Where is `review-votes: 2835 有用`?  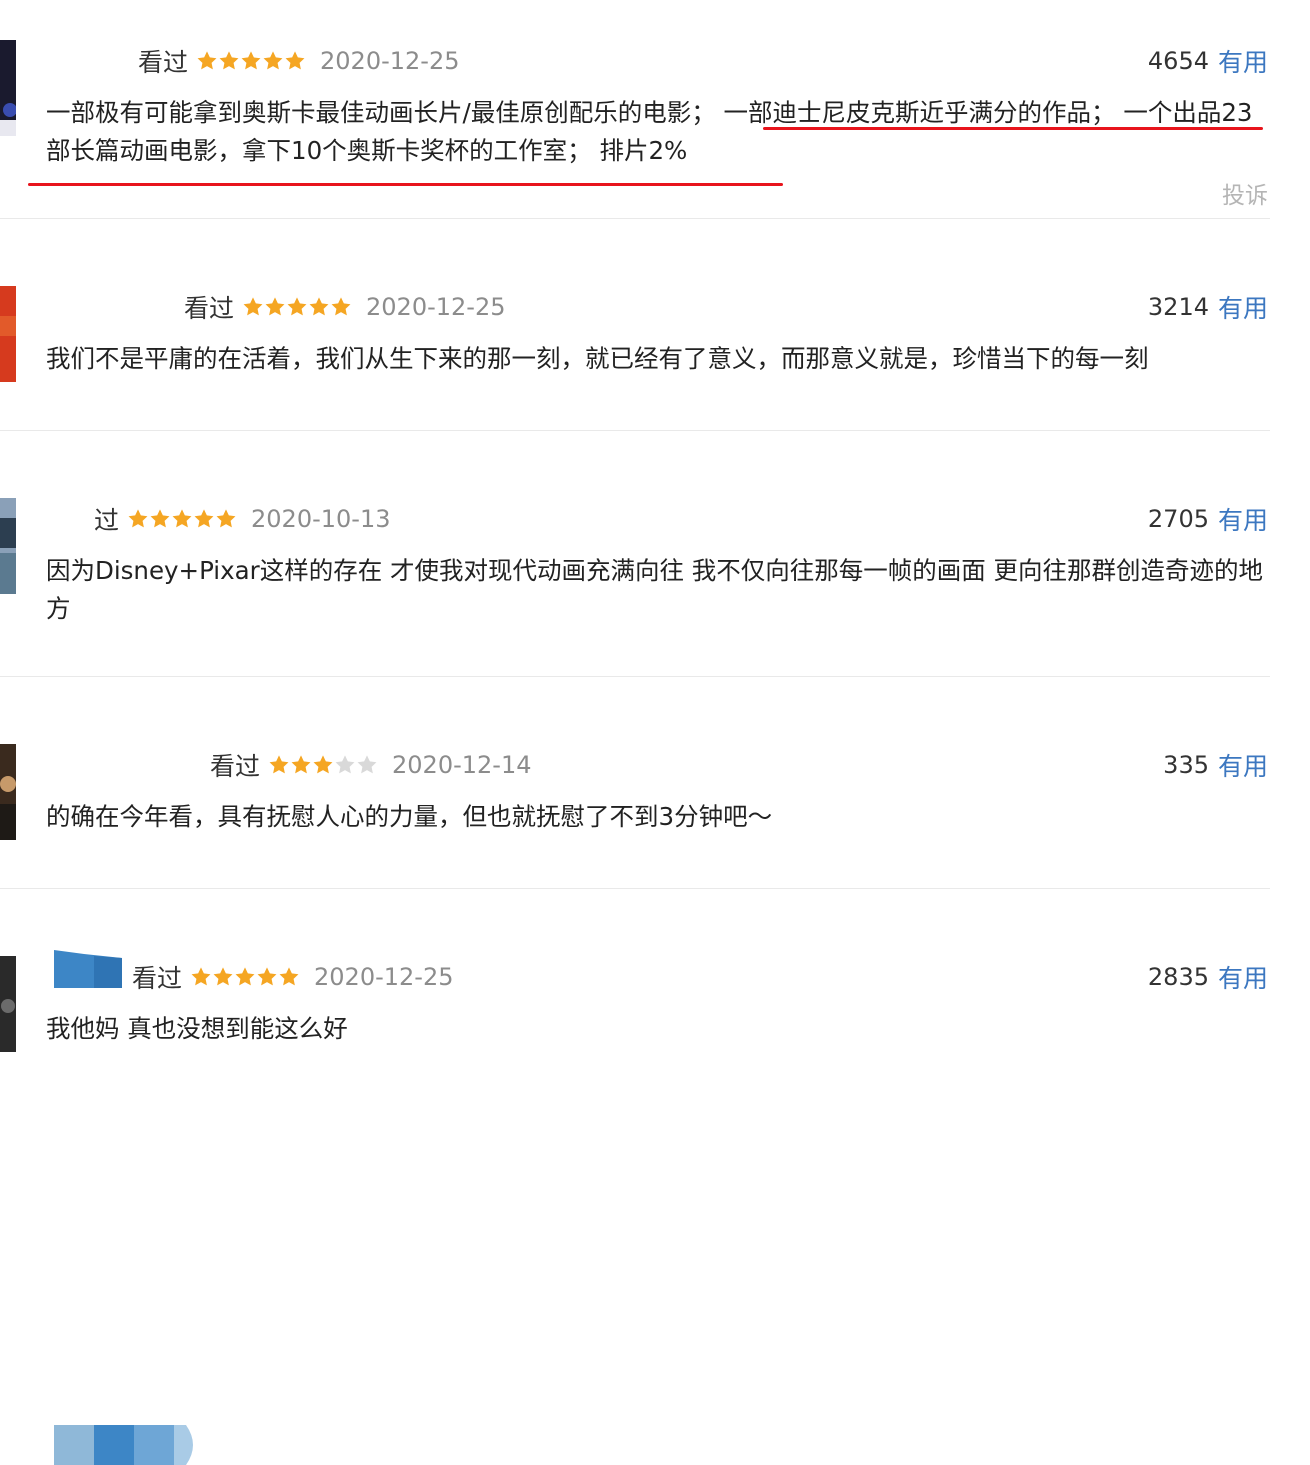 review-votes: 2835 有用 is located at coordinates (1208, 977).